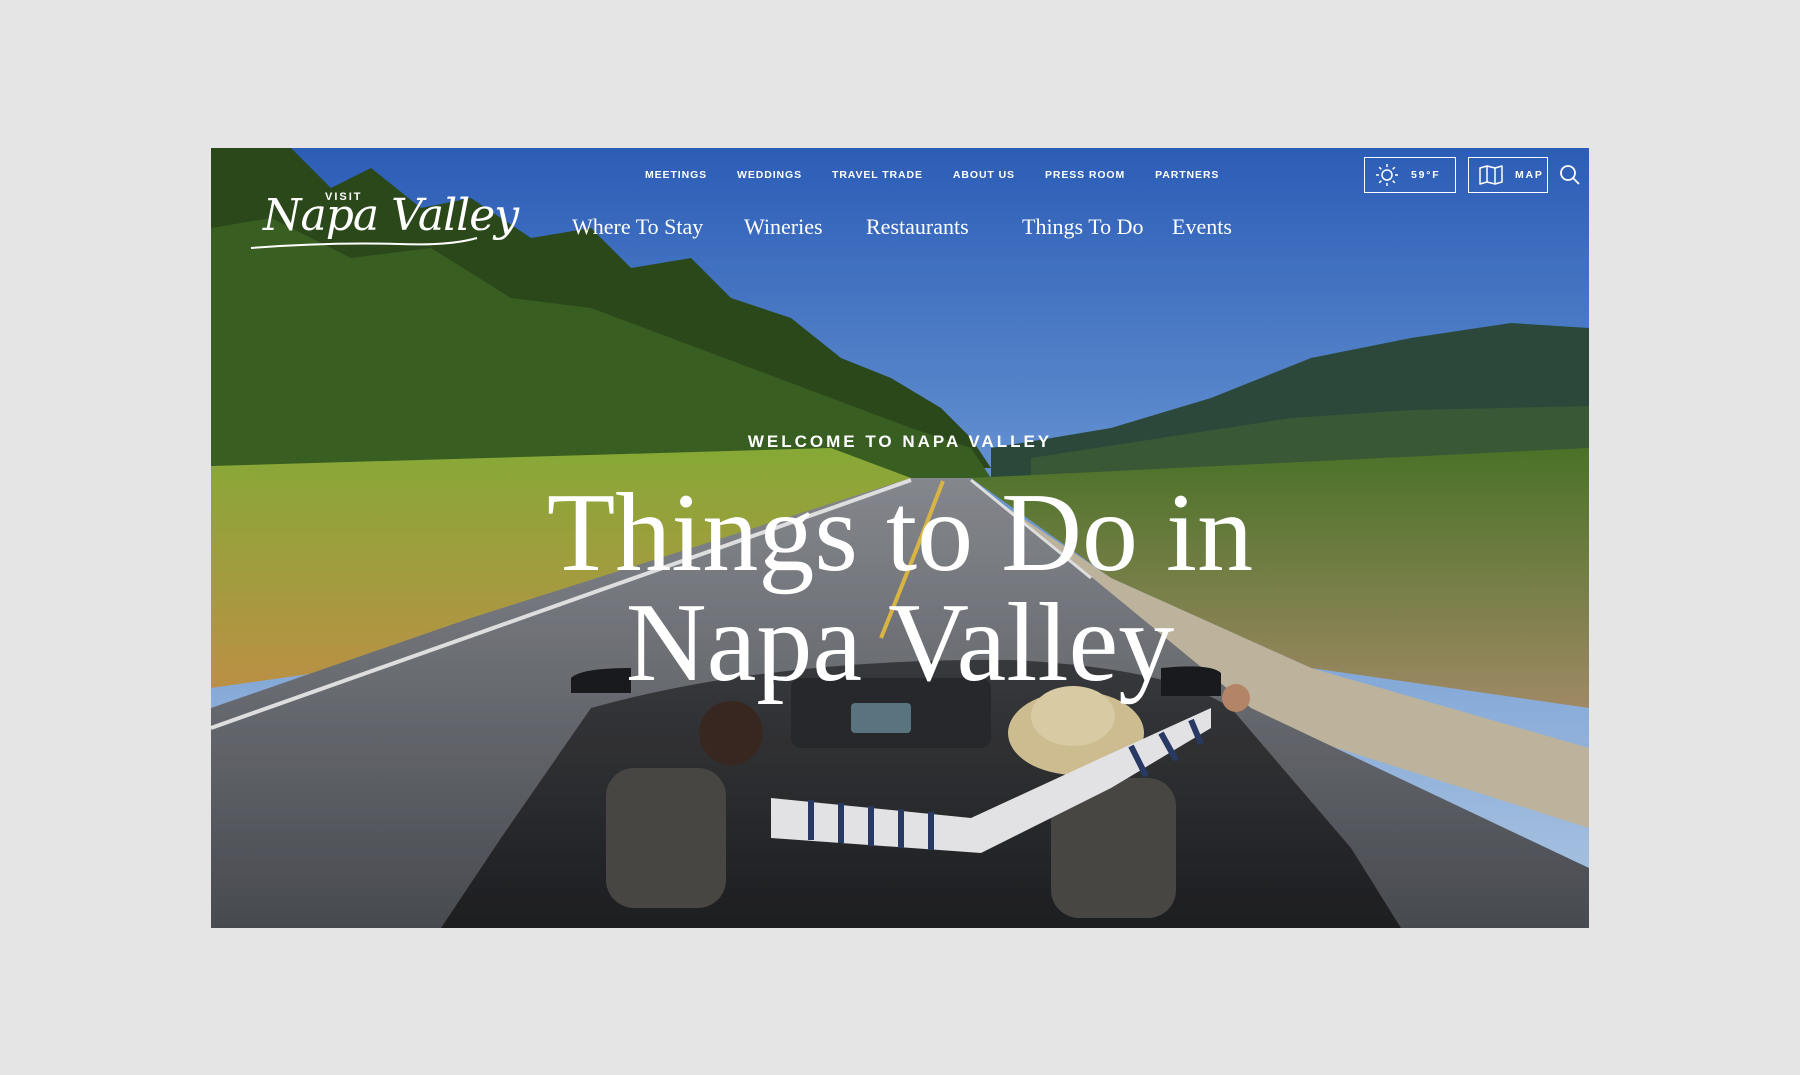  I want to click on search-icon, so click(1570, 175).